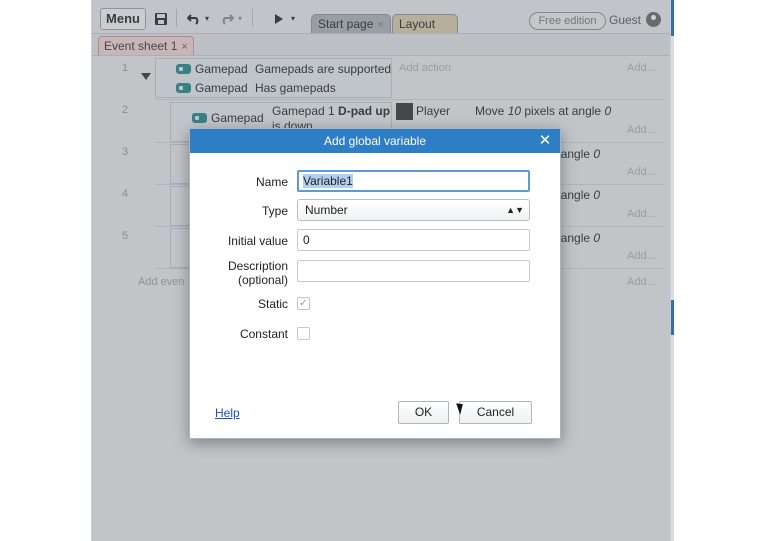 The image size is (763, 541). I want to click on right-panel-edge, so click(672, 270).